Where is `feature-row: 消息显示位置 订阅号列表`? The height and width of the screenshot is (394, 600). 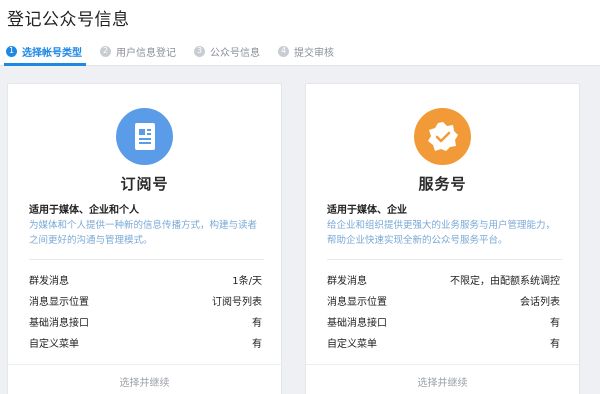
feature-row: 消息显示位置 订阅号列表 is located at coordinates (145, 300).